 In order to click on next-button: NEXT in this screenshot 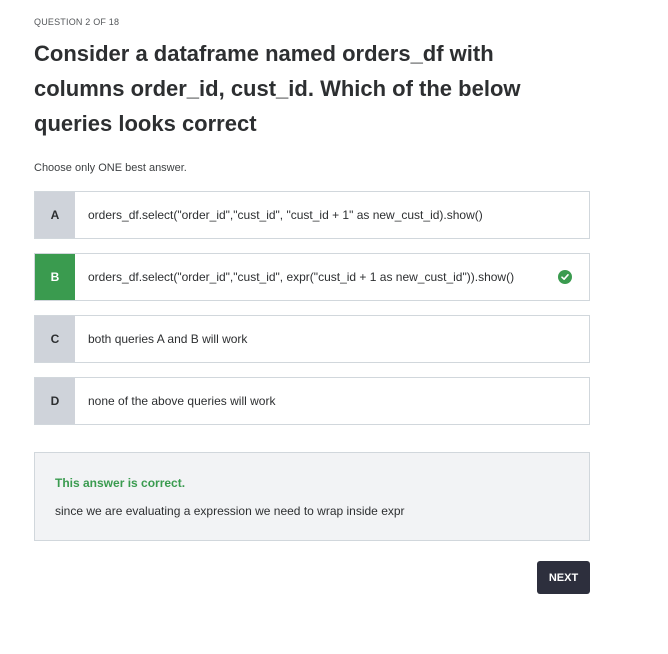, I will do `click(563, 577)`.